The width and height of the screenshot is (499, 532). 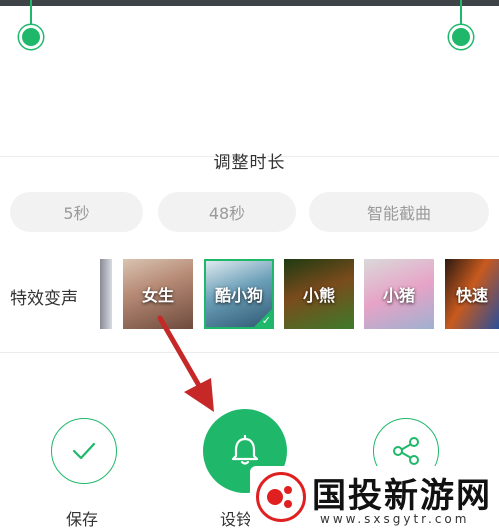 I want to click on effect-label-bear: 小熊, so click(x=318, y=295).